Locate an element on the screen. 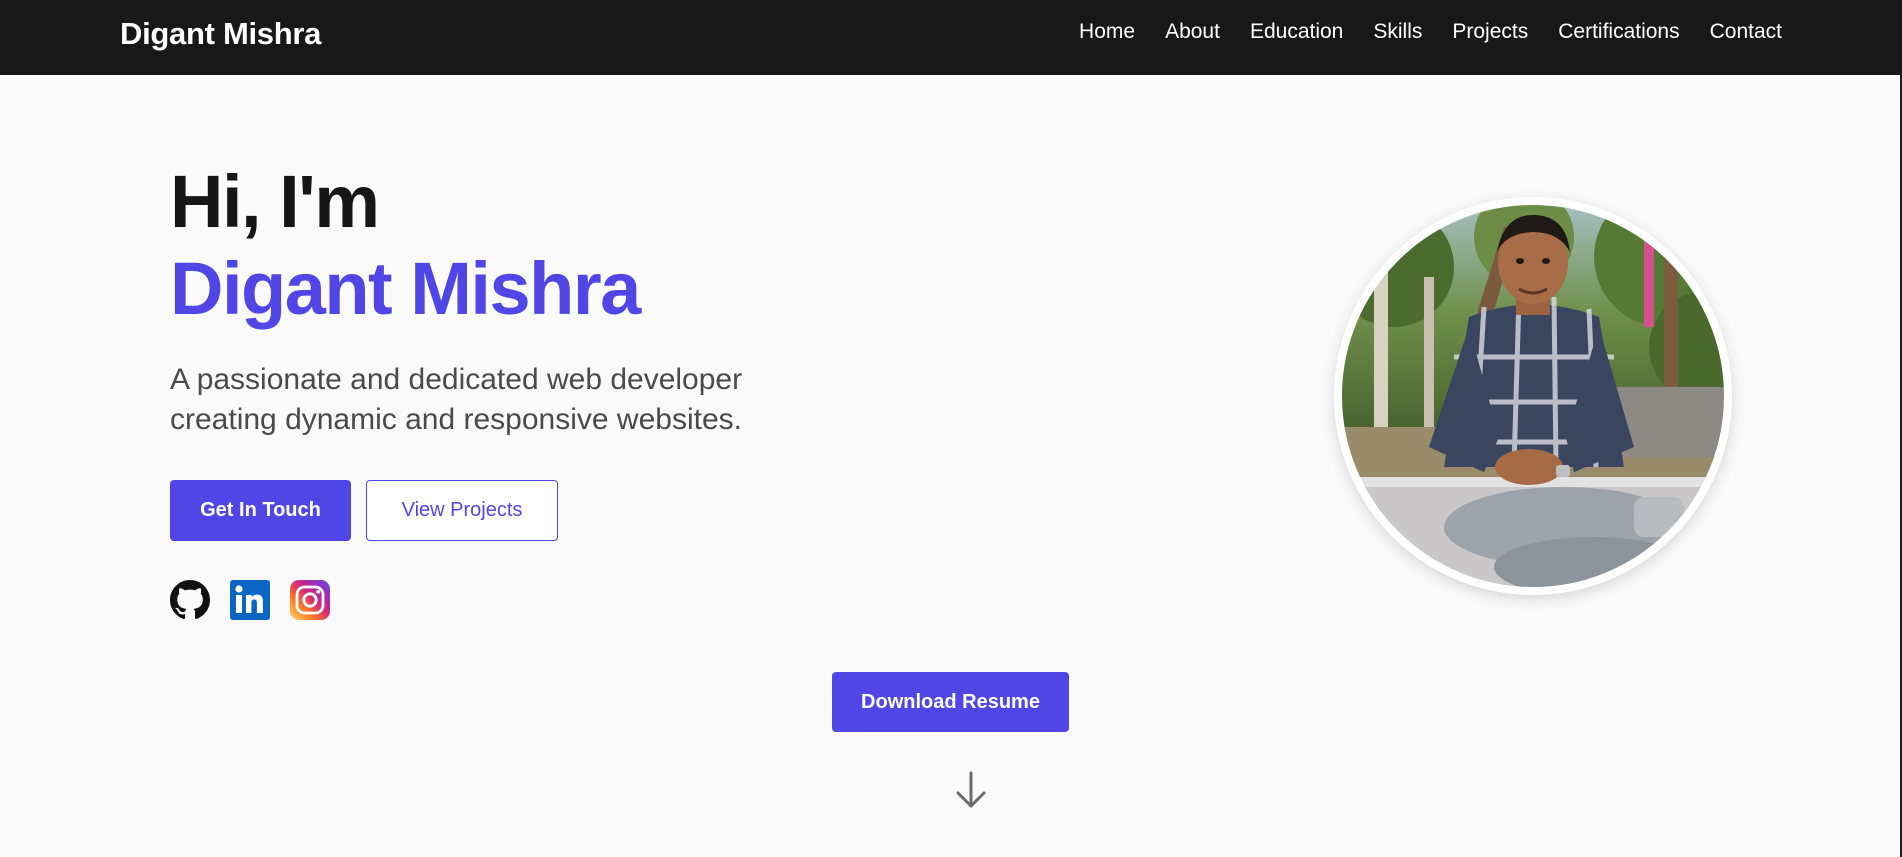  get-in-touch-button: Get In Touch is located at coordinates (260, 510).